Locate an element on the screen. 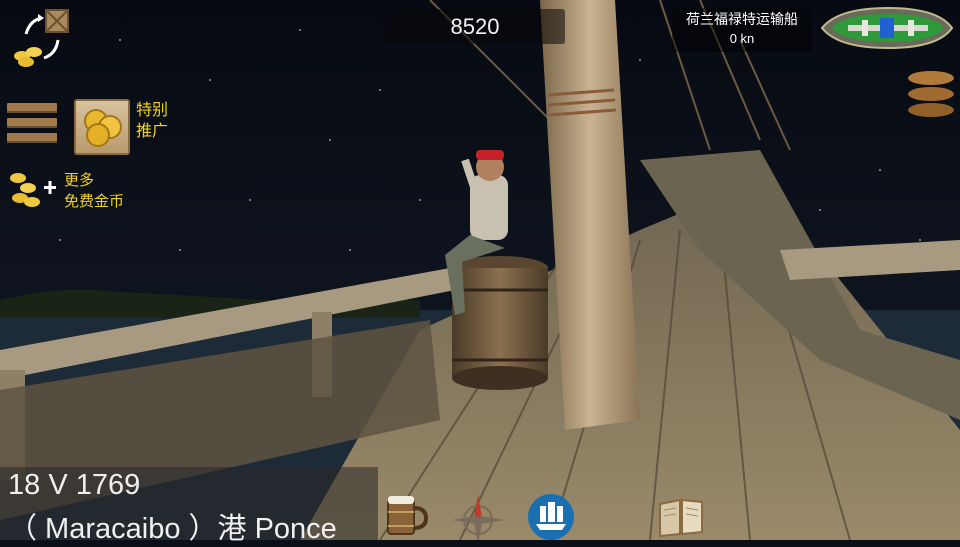  ship-name: 荷兰福禄特运输船 is located at coordinates (742, 19).